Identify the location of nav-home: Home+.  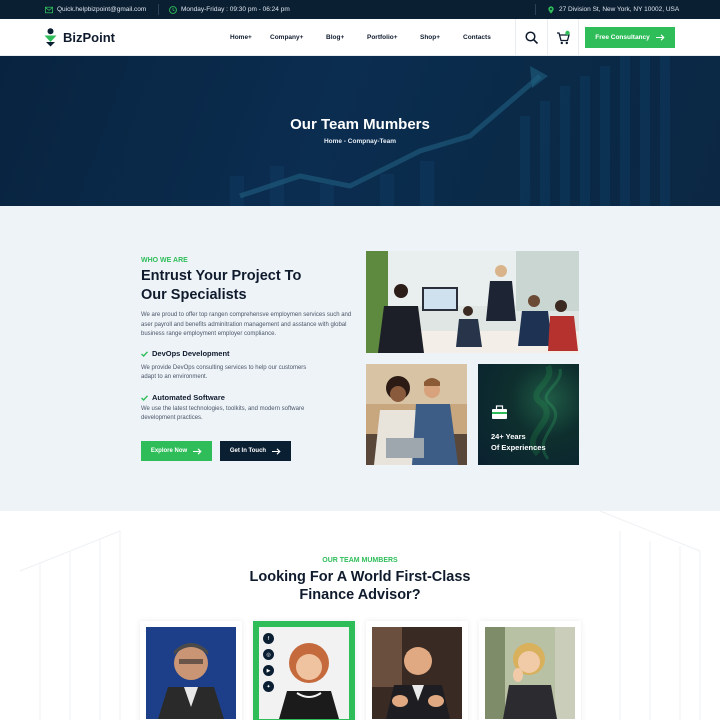
(241, 37).